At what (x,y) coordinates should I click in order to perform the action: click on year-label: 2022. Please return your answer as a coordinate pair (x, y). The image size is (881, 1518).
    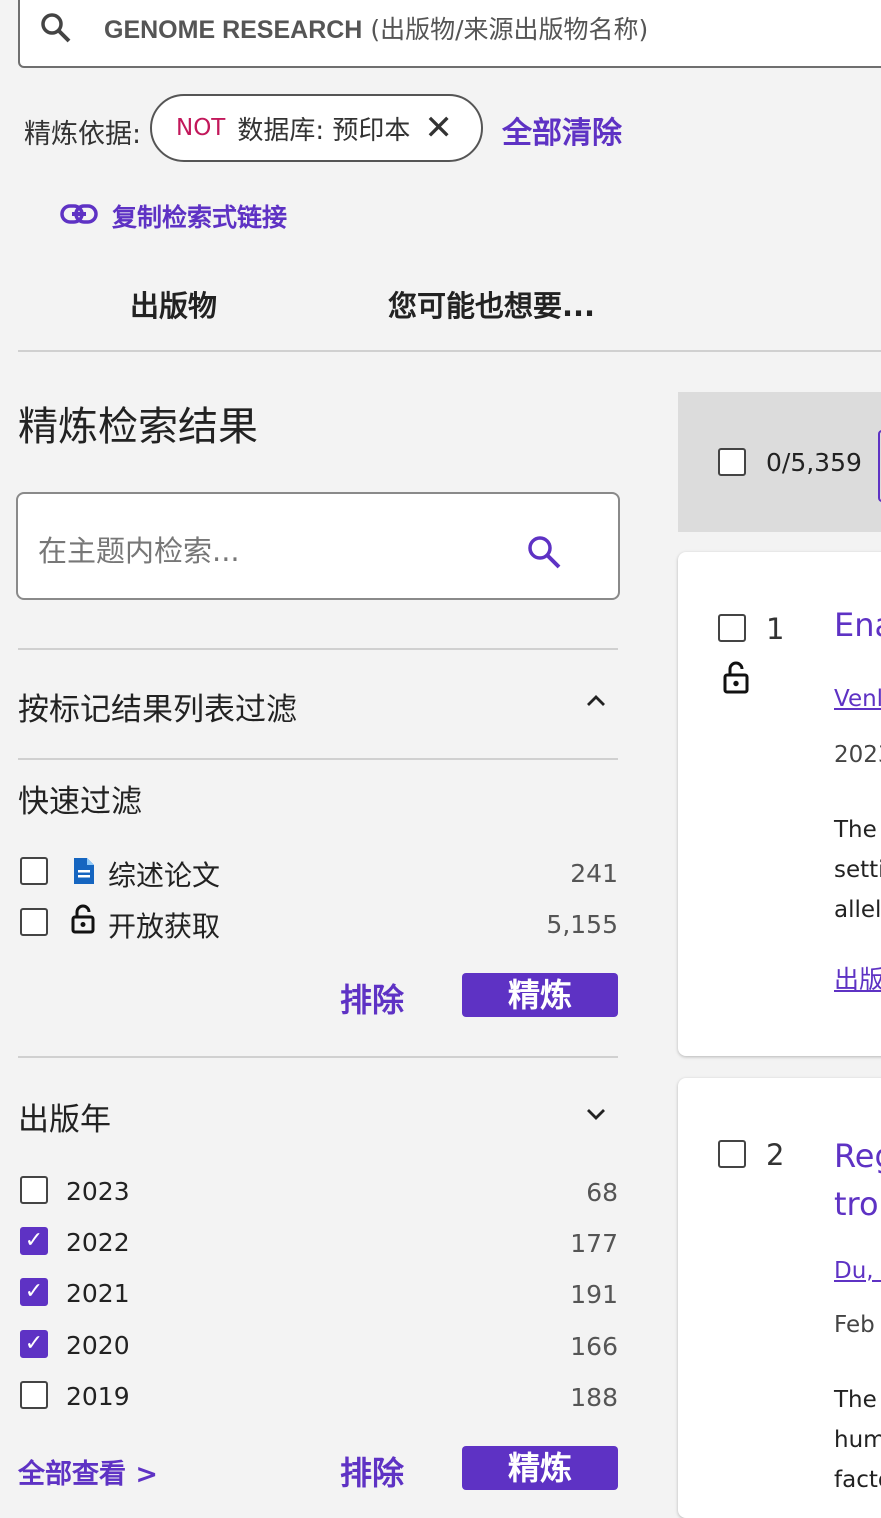
    Looking at the image, I should click on (98, 1242).